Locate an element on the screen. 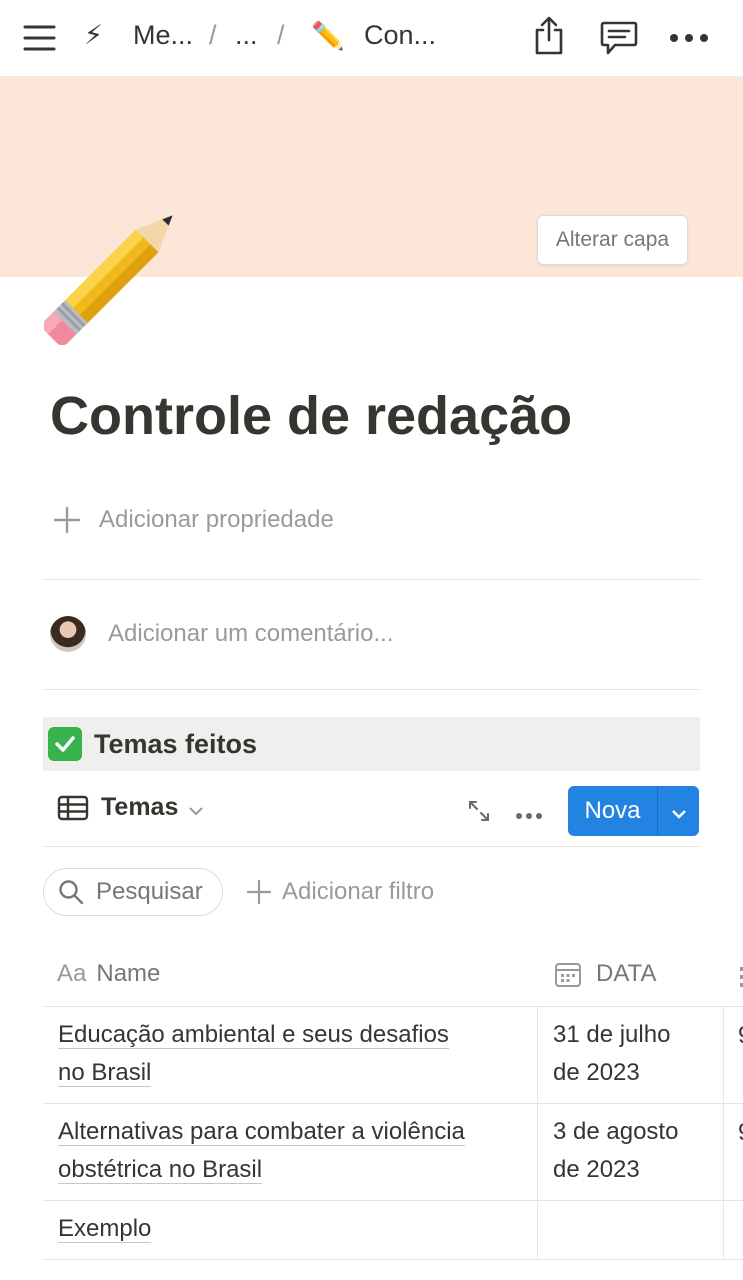 The image size is (743, 1280). row-title-line: Exemplo is located at coordinates (105, 1229).